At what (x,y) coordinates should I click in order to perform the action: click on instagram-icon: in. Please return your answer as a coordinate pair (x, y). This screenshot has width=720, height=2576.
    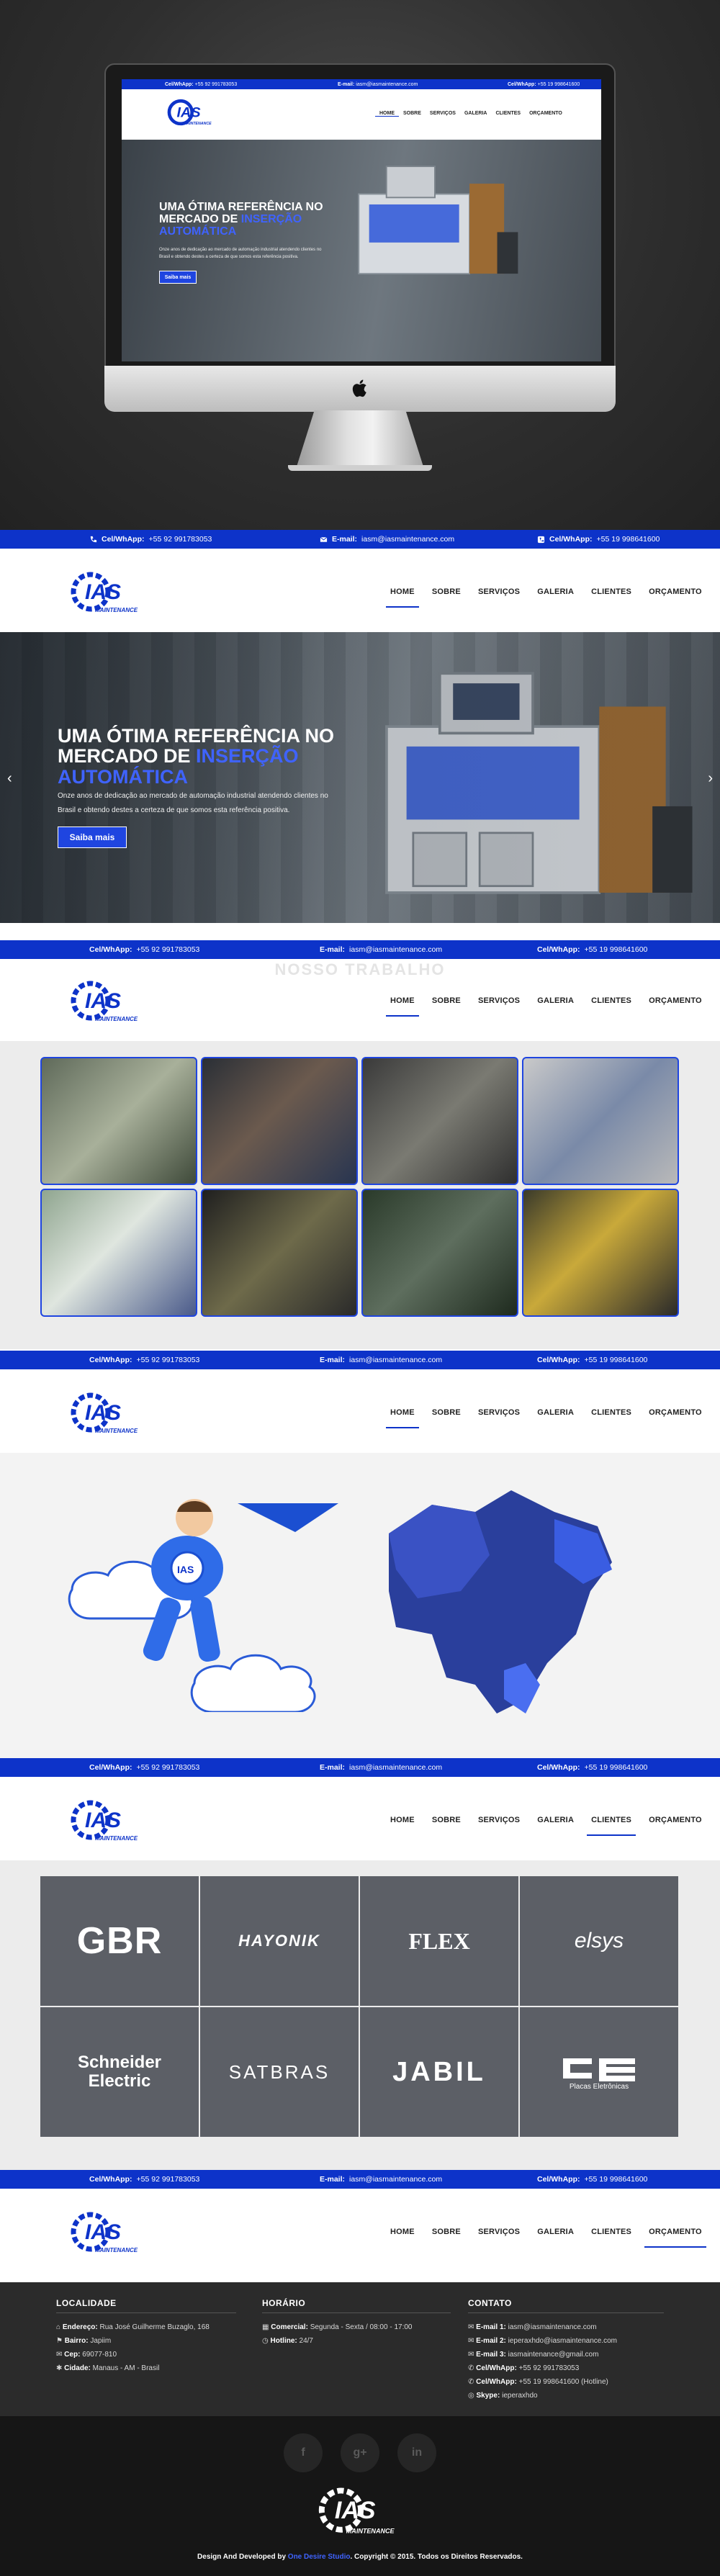
    Looking at the image, I should click on (416, 2452).